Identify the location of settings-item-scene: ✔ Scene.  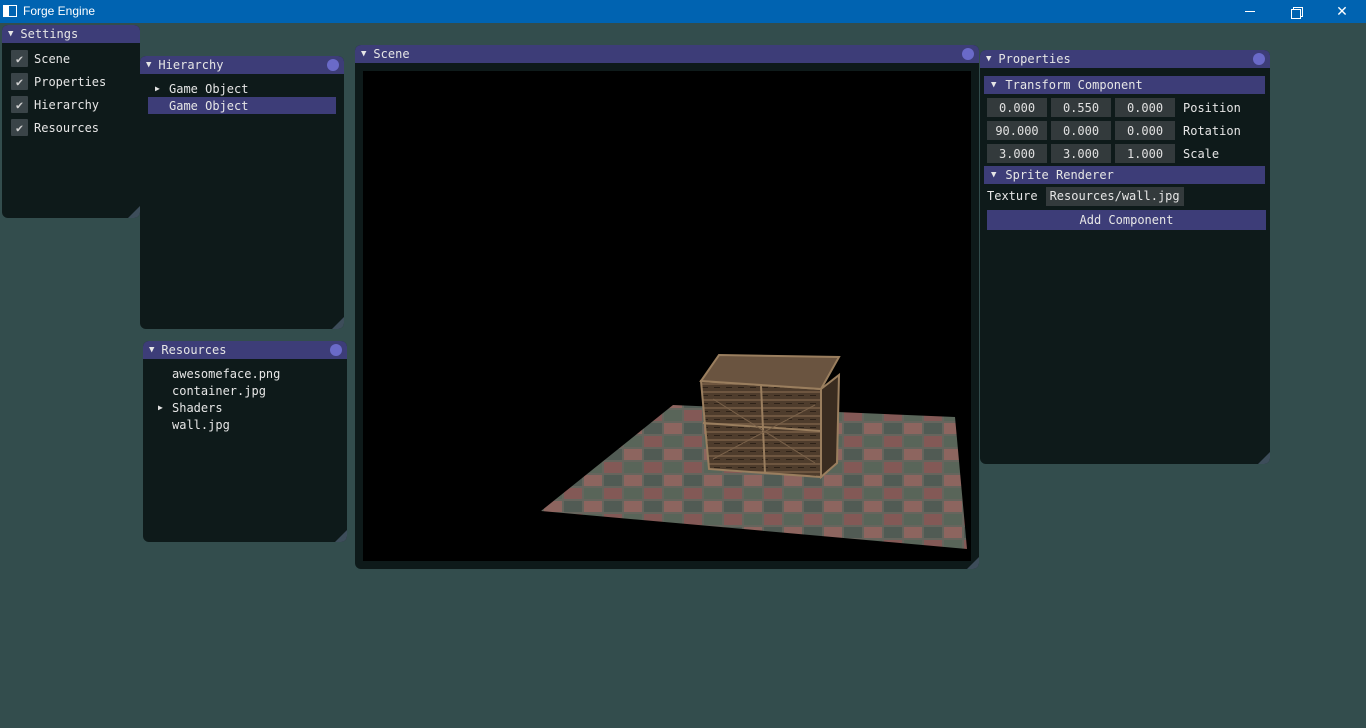
(71, 58).